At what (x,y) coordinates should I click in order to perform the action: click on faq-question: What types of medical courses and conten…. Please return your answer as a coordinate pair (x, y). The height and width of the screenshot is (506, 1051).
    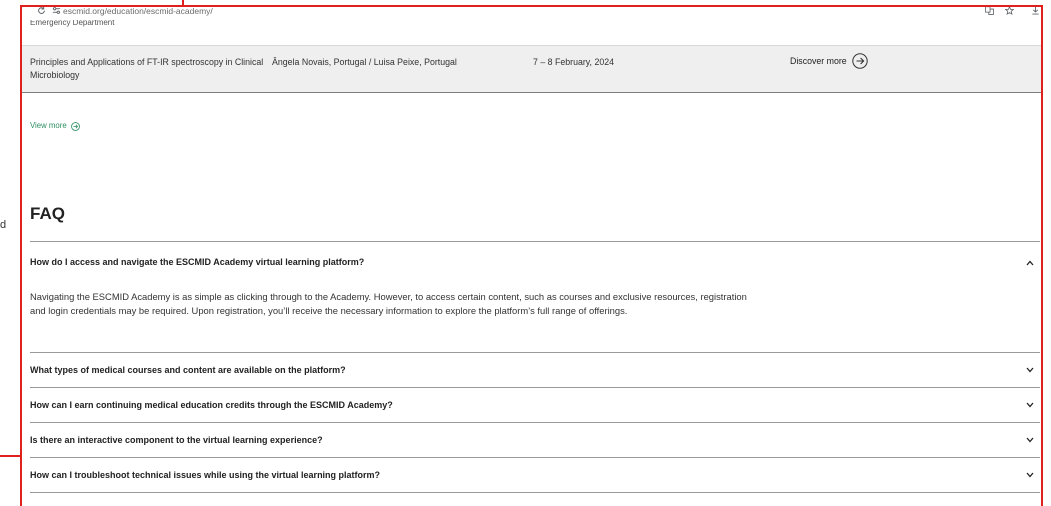
    Looking at the image, I should click on (188, 370).